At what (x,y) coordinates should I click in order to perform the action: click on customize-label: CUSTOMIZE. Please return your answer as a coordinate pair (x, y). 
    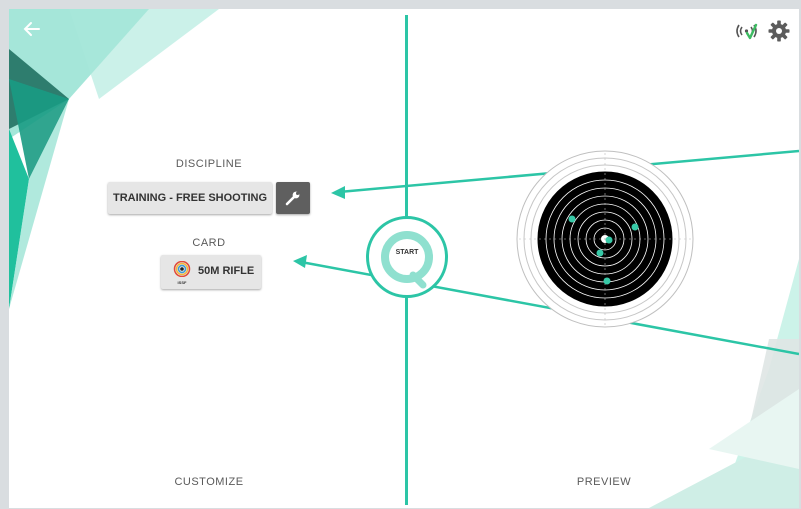
    Looking at the image, I should click on (209, 482).